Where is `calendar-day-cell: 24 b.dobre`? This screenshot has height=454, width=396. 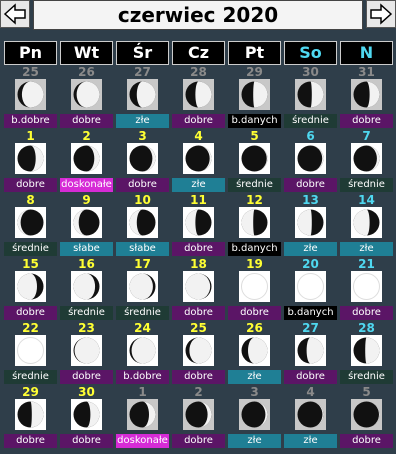 calendar-day-cell: 24 b.dobre is located at coordinates (142, 354).